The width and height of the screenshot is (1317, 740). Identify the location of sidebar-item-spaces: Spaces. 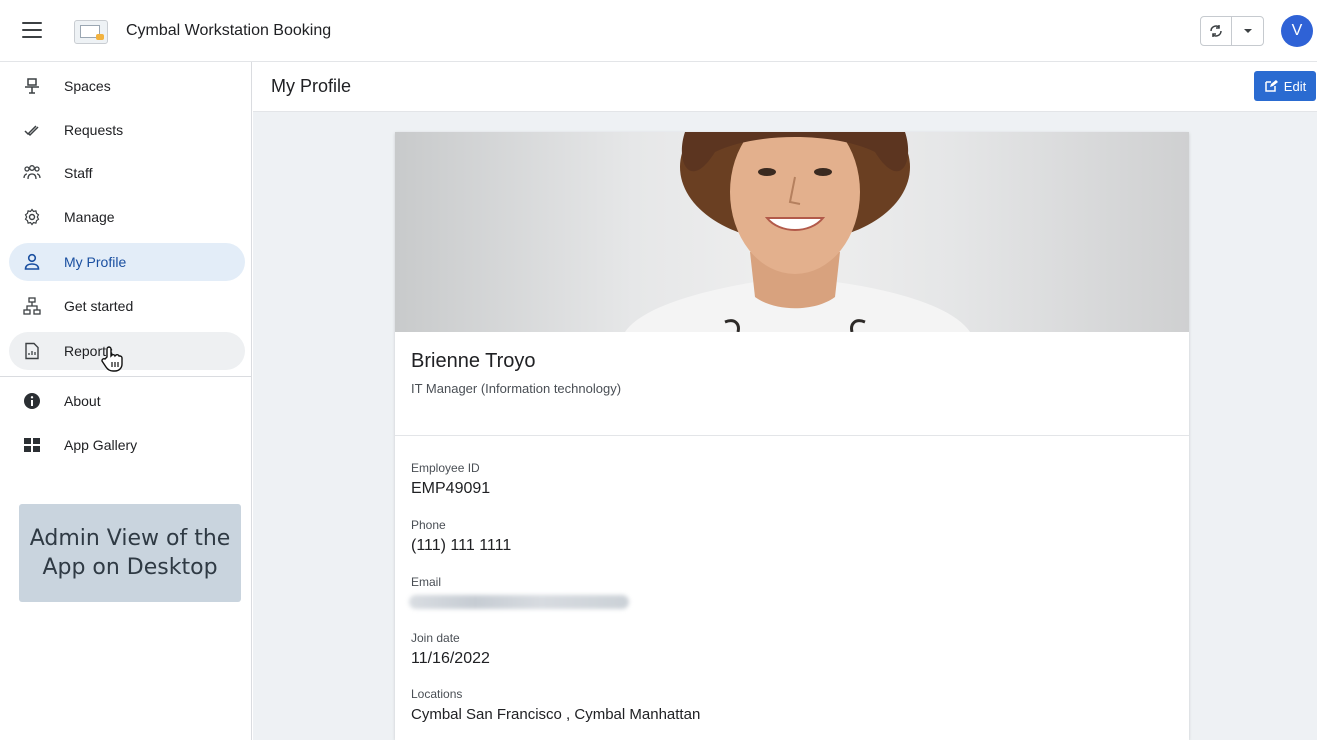
(127, 86).